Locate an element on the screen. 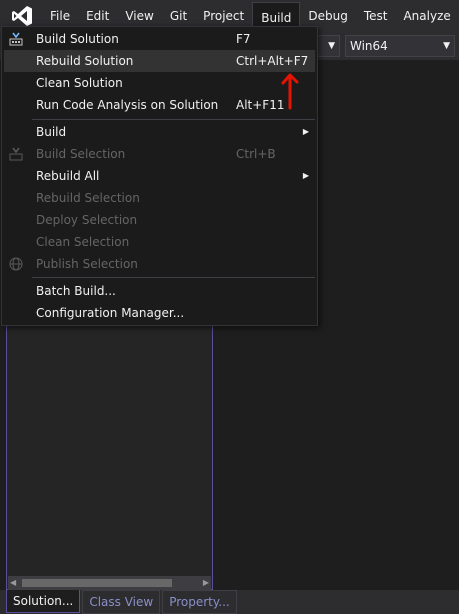  menu-test: Test is located at coordinates (376, 16).